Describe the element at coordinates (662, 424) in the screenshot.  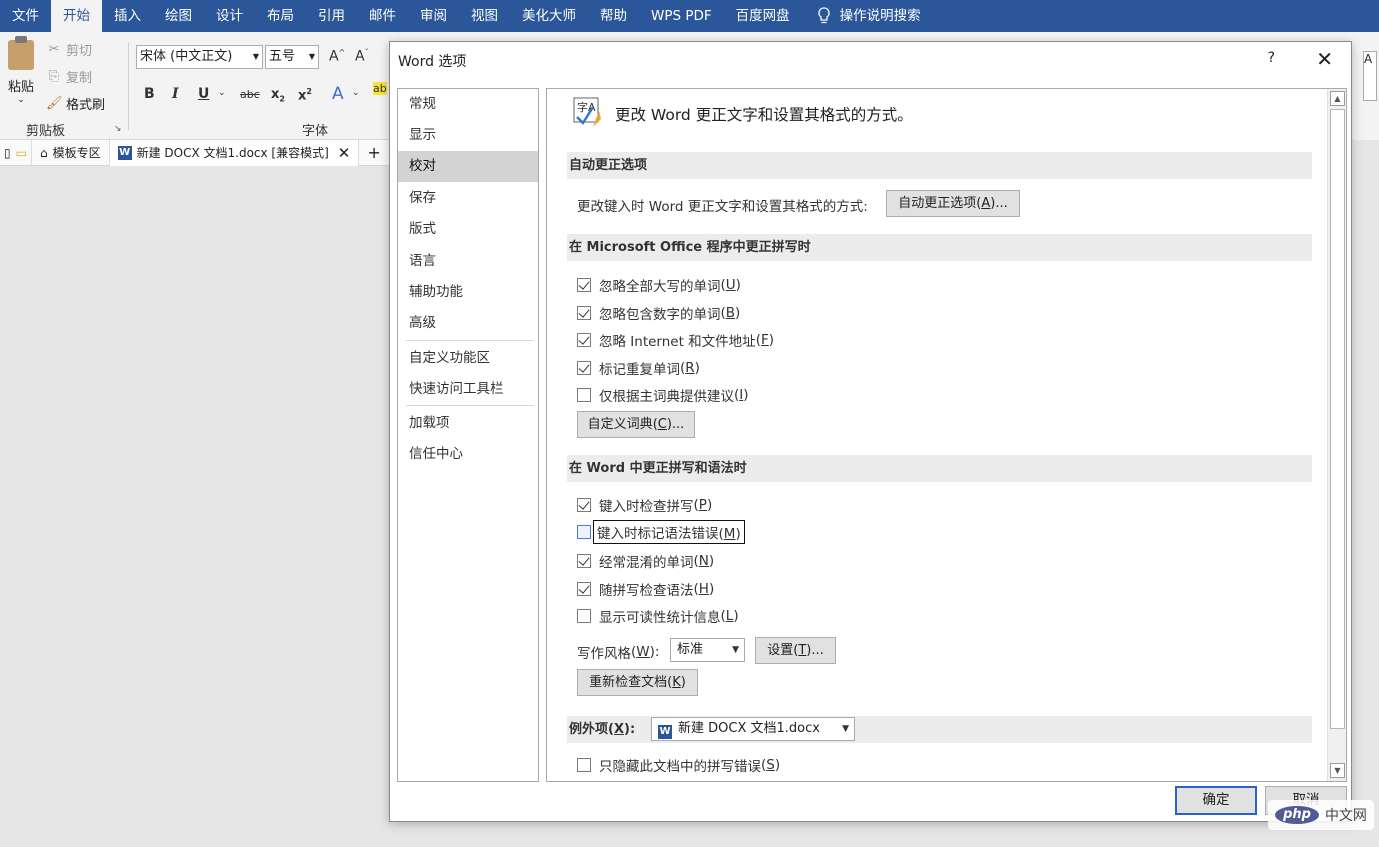
I see `accesskey: C` at that location.